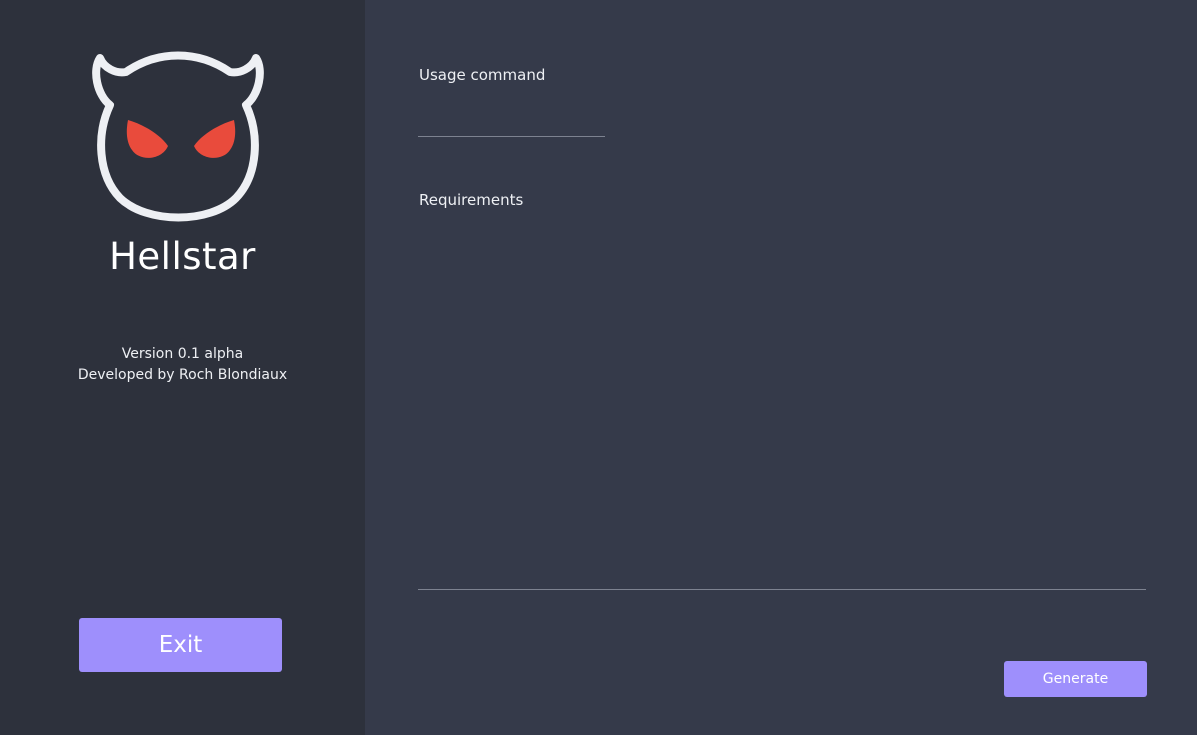 This screenshot has height=735, width=1197. I want to click on version-text: Version 0.1 alpha, so click(182, 354).